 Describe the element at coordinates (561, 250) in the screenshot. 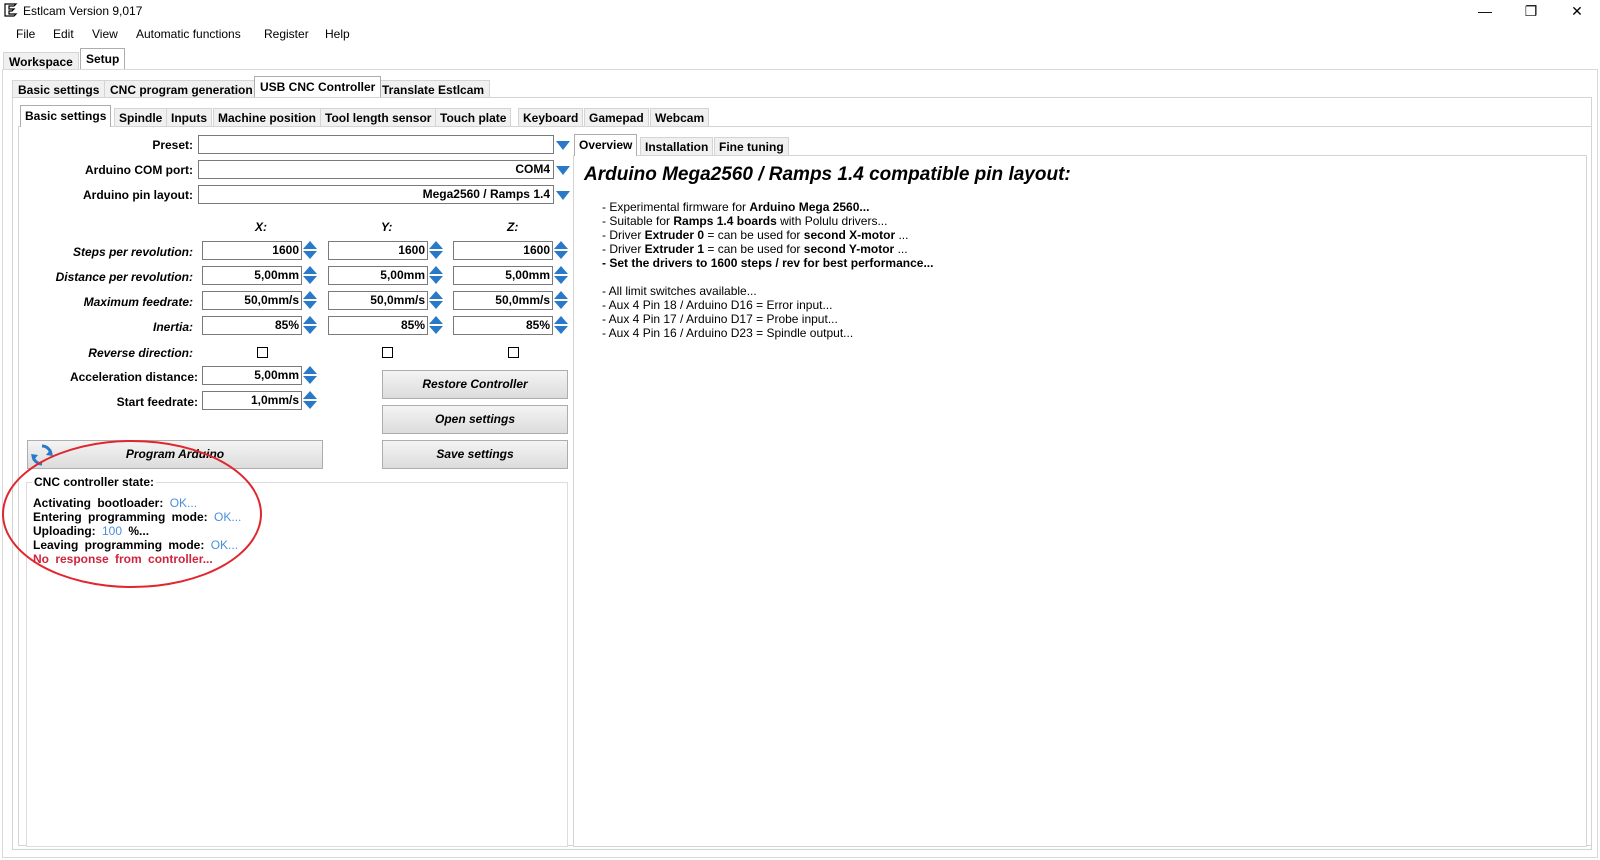

I see `steps-z-spinner-icon` at that location.